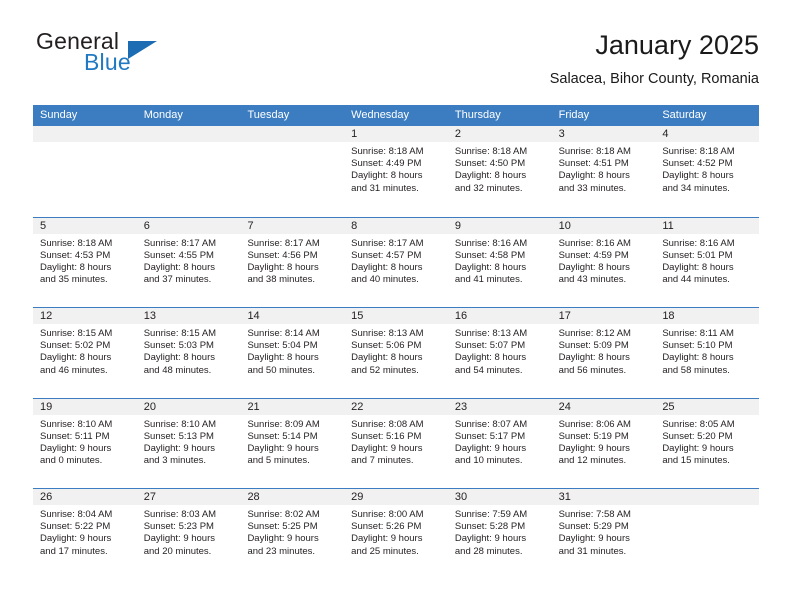 The image size is (792, 612). I want to click on sunset-text: Sunset: 5:06 PM, so click(386, 346).